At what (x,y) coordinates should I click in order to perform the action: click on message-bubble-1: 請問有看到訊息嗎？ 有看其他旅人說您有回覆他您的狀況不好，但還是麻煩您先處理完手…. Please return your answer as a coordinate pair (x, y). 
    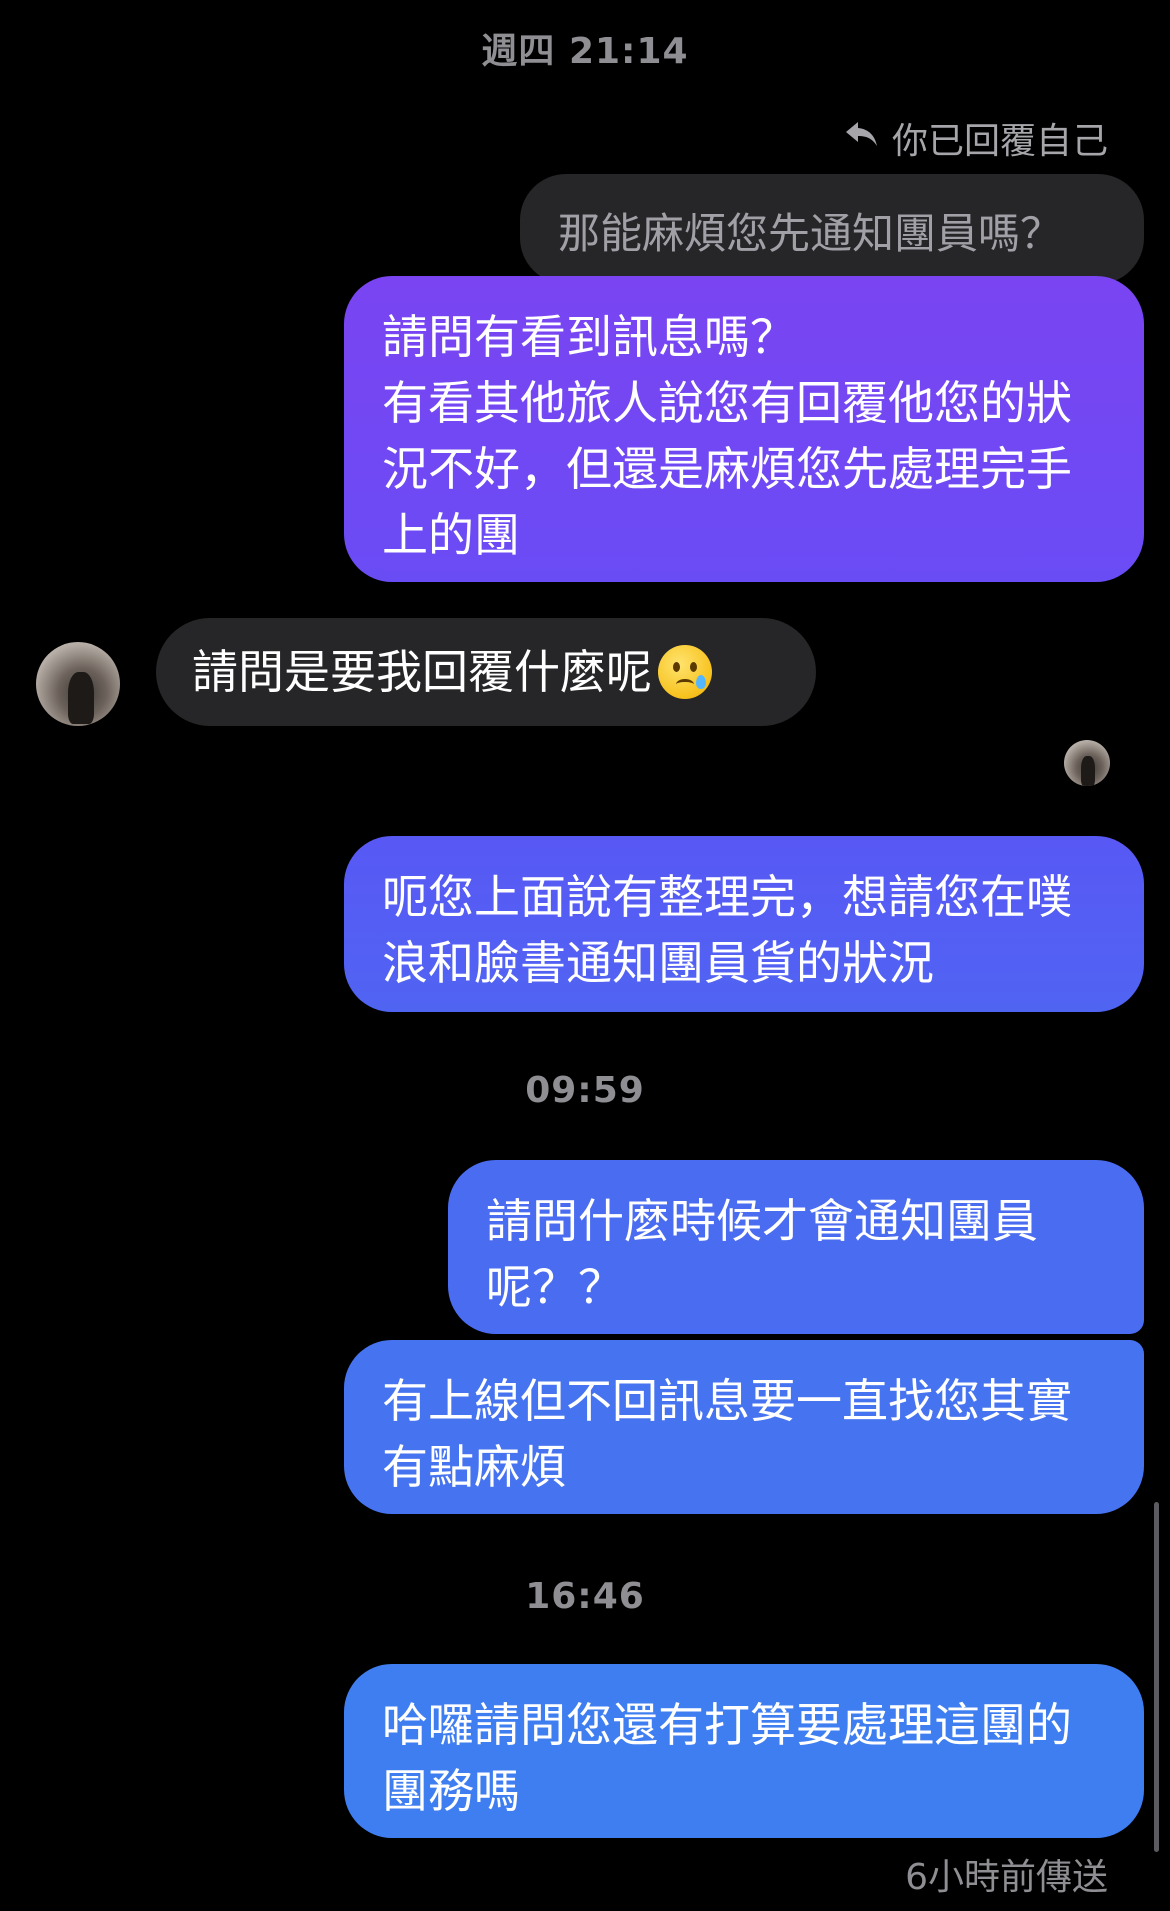
    Looking at the image, I should click on (744, 429).